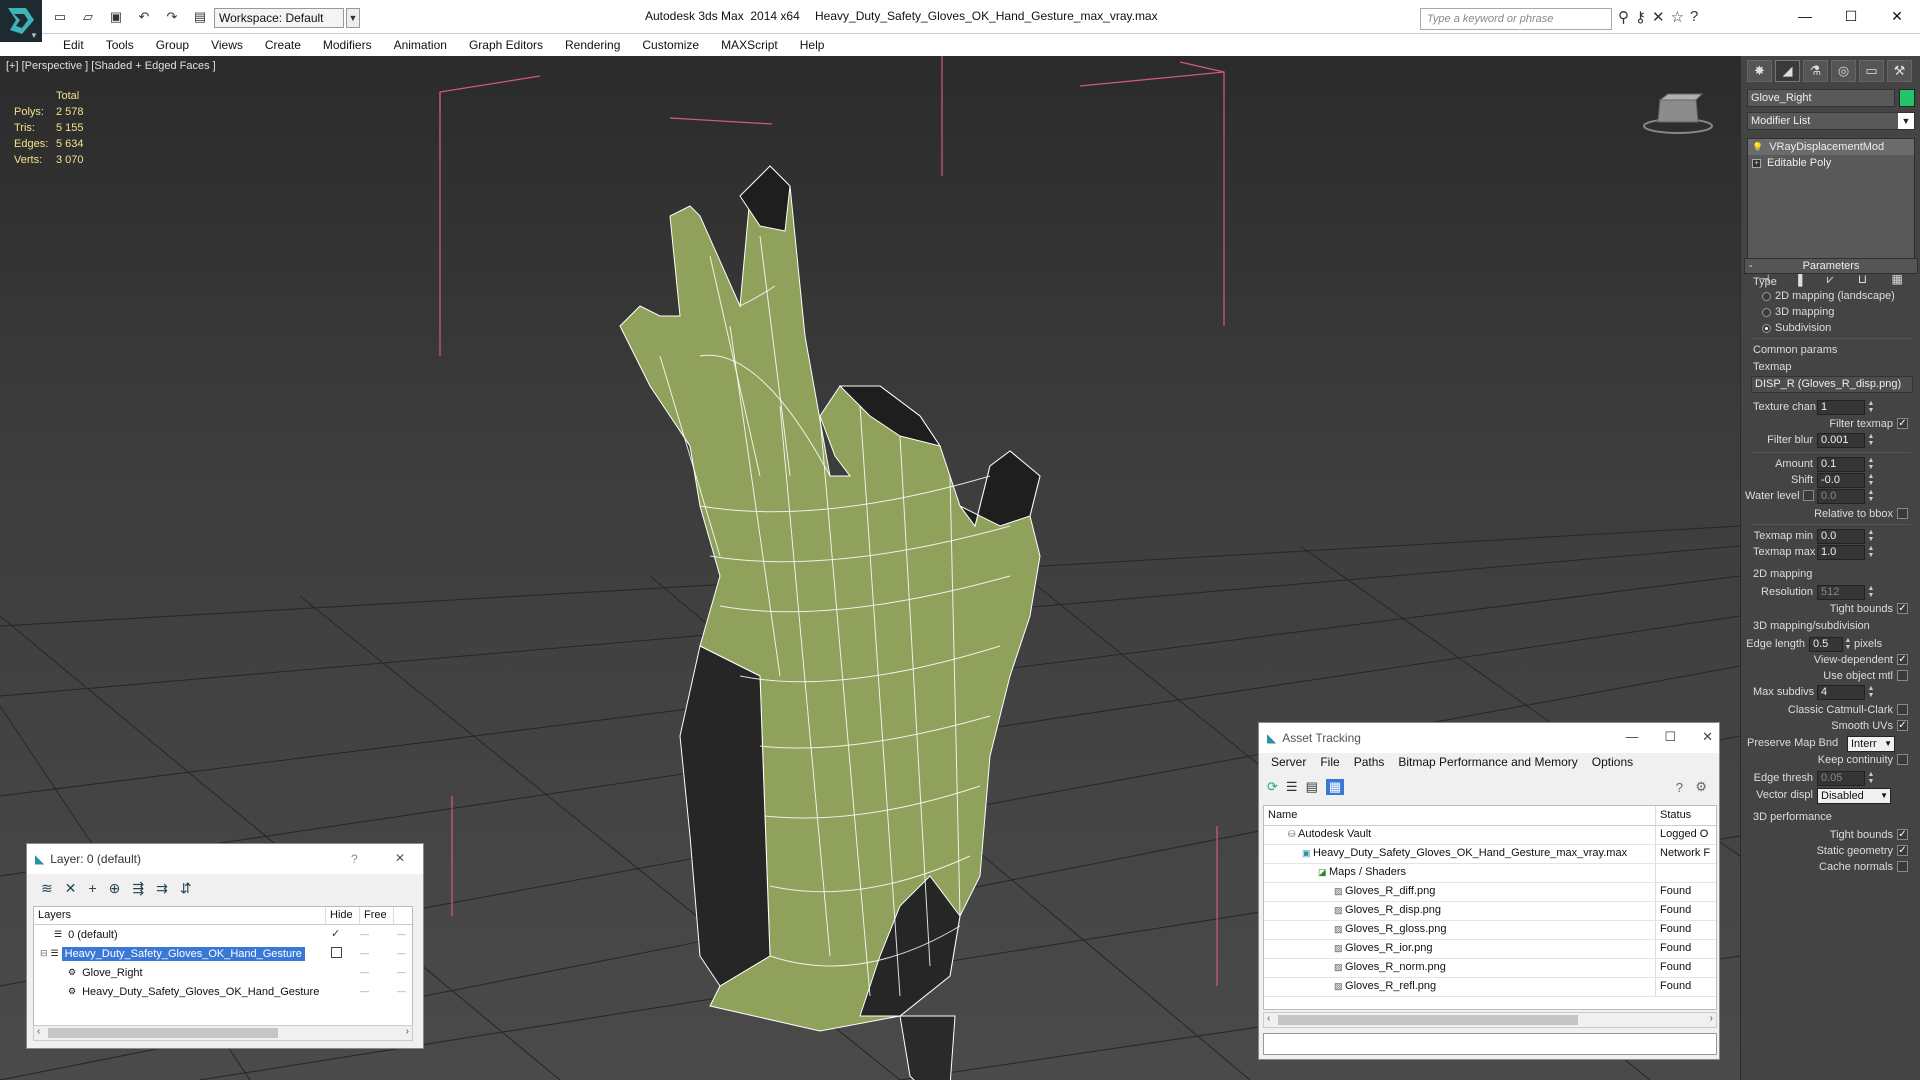 This screenshot has height=1080, width=1920. What do you see at coordinates (1902, 659) in the screenshot?
I see `view-dependent-checkbox: ✓` at bounding box center [1902, 659].